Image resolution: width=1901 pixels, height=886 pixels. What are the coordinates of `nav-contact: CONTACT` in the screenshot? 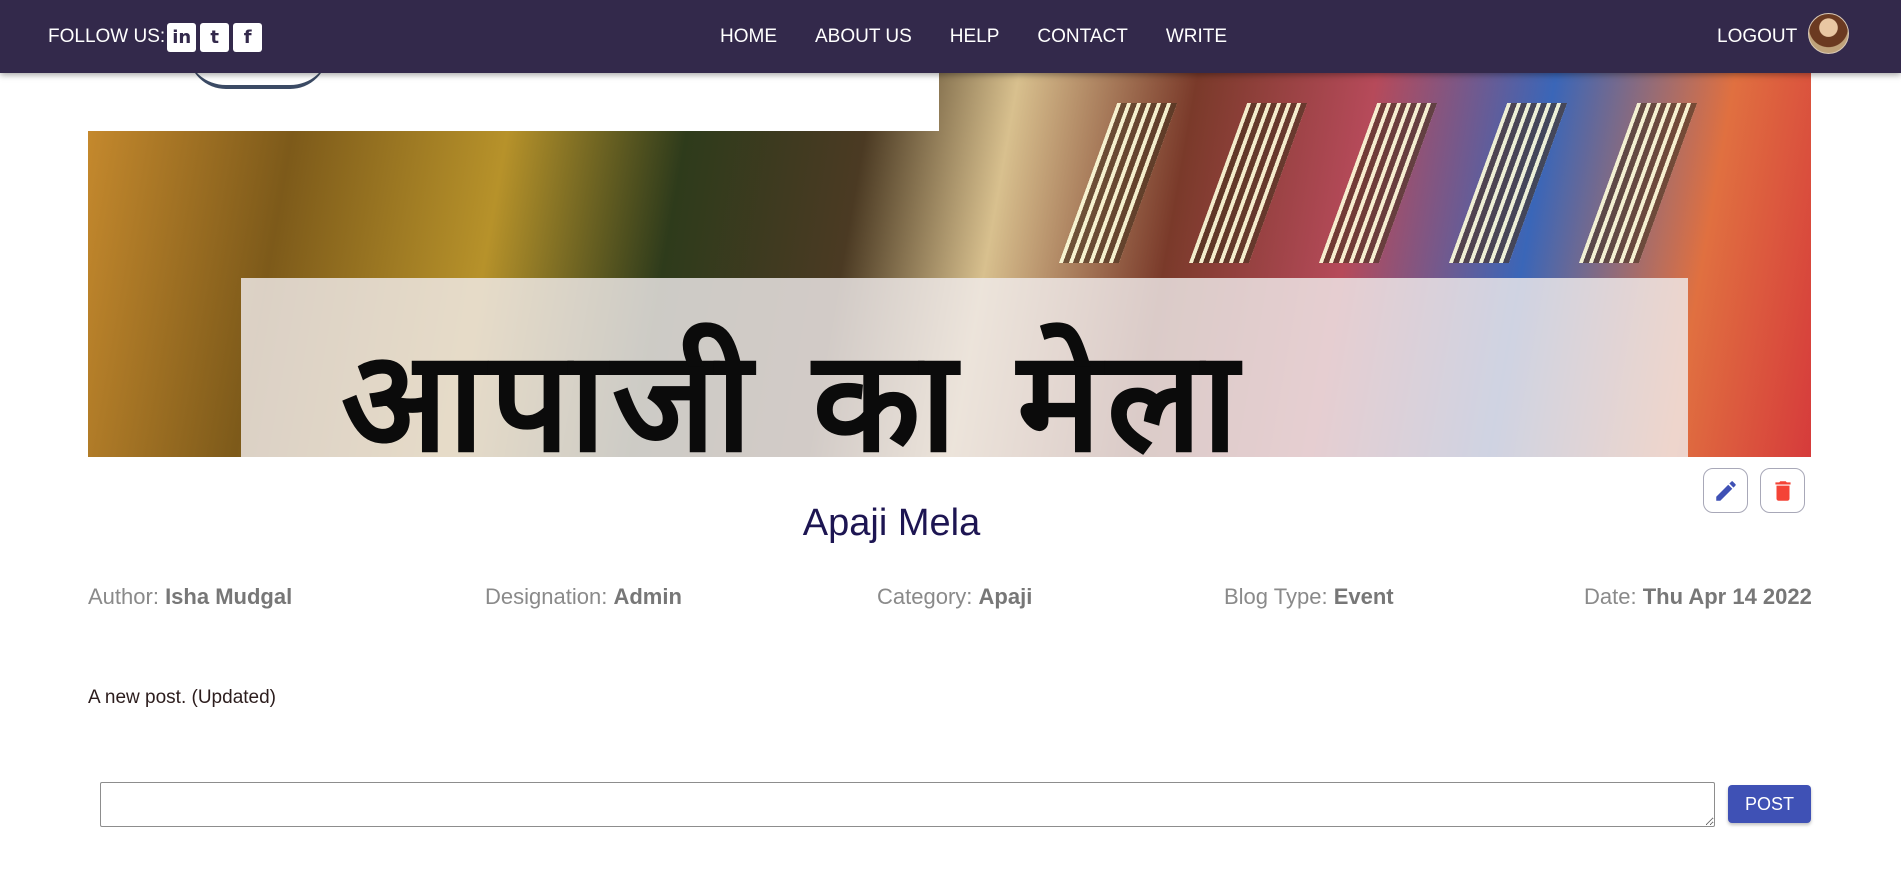 It's located at (1082, 37).